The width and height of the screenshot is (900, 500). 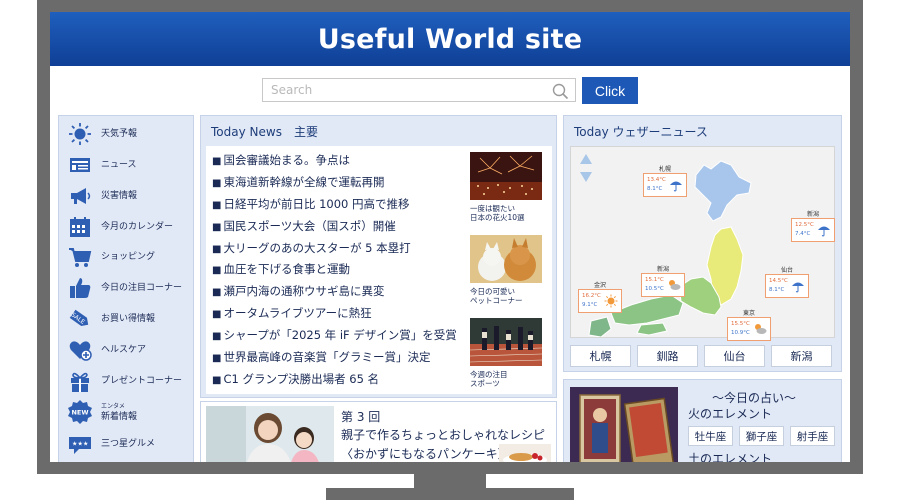 What do you see at coordinates (80, 196) in the screenshot?
I see `megaphone-icon` at bounding box center [80, 196].